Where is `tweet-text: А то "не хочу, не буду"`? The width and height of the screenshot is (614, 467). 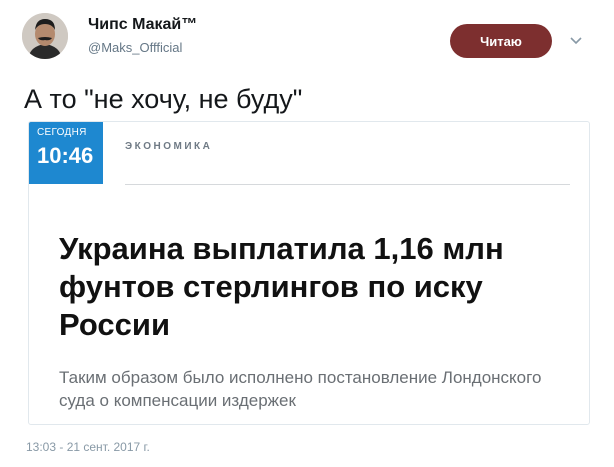
tweet-text: А то "не хочу, не буду" is located at coordinates (163, 99).